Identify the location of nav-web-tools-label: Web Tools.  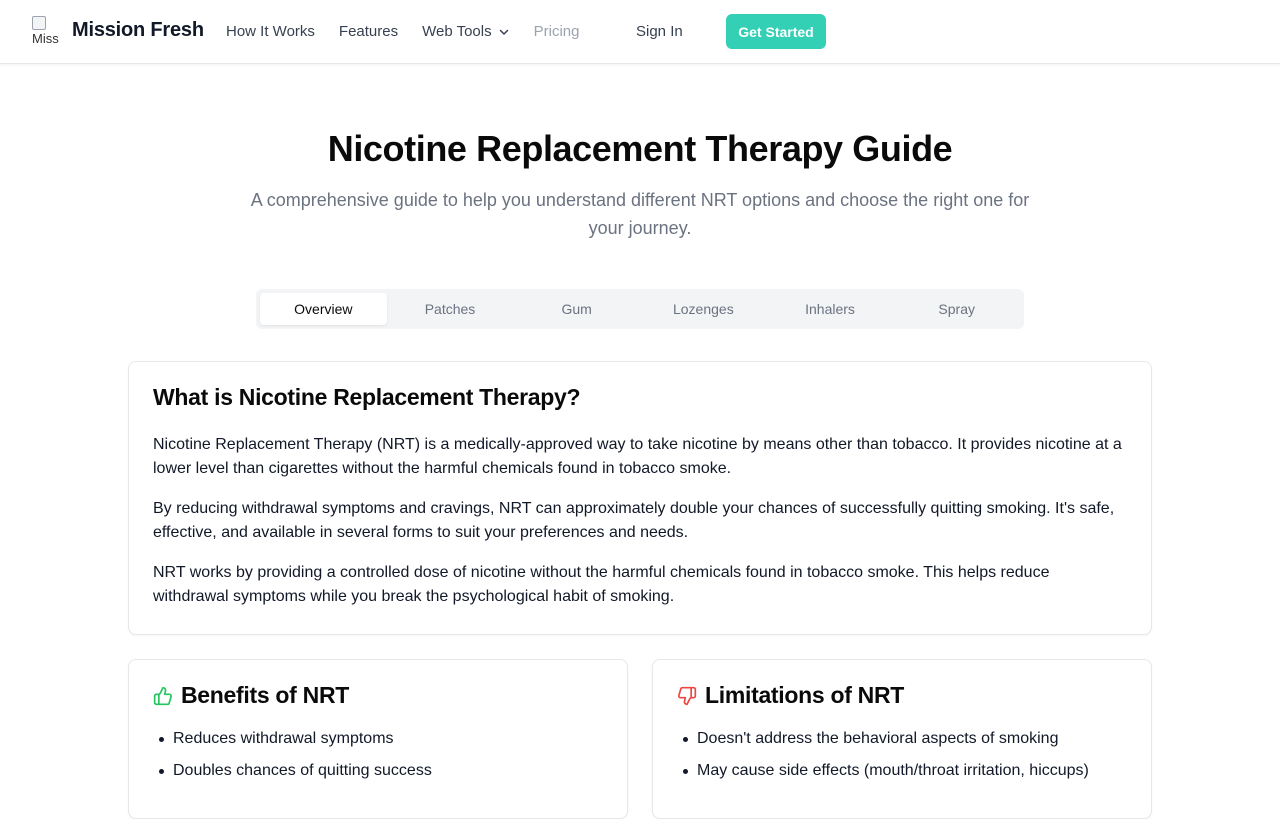
(457, 31).